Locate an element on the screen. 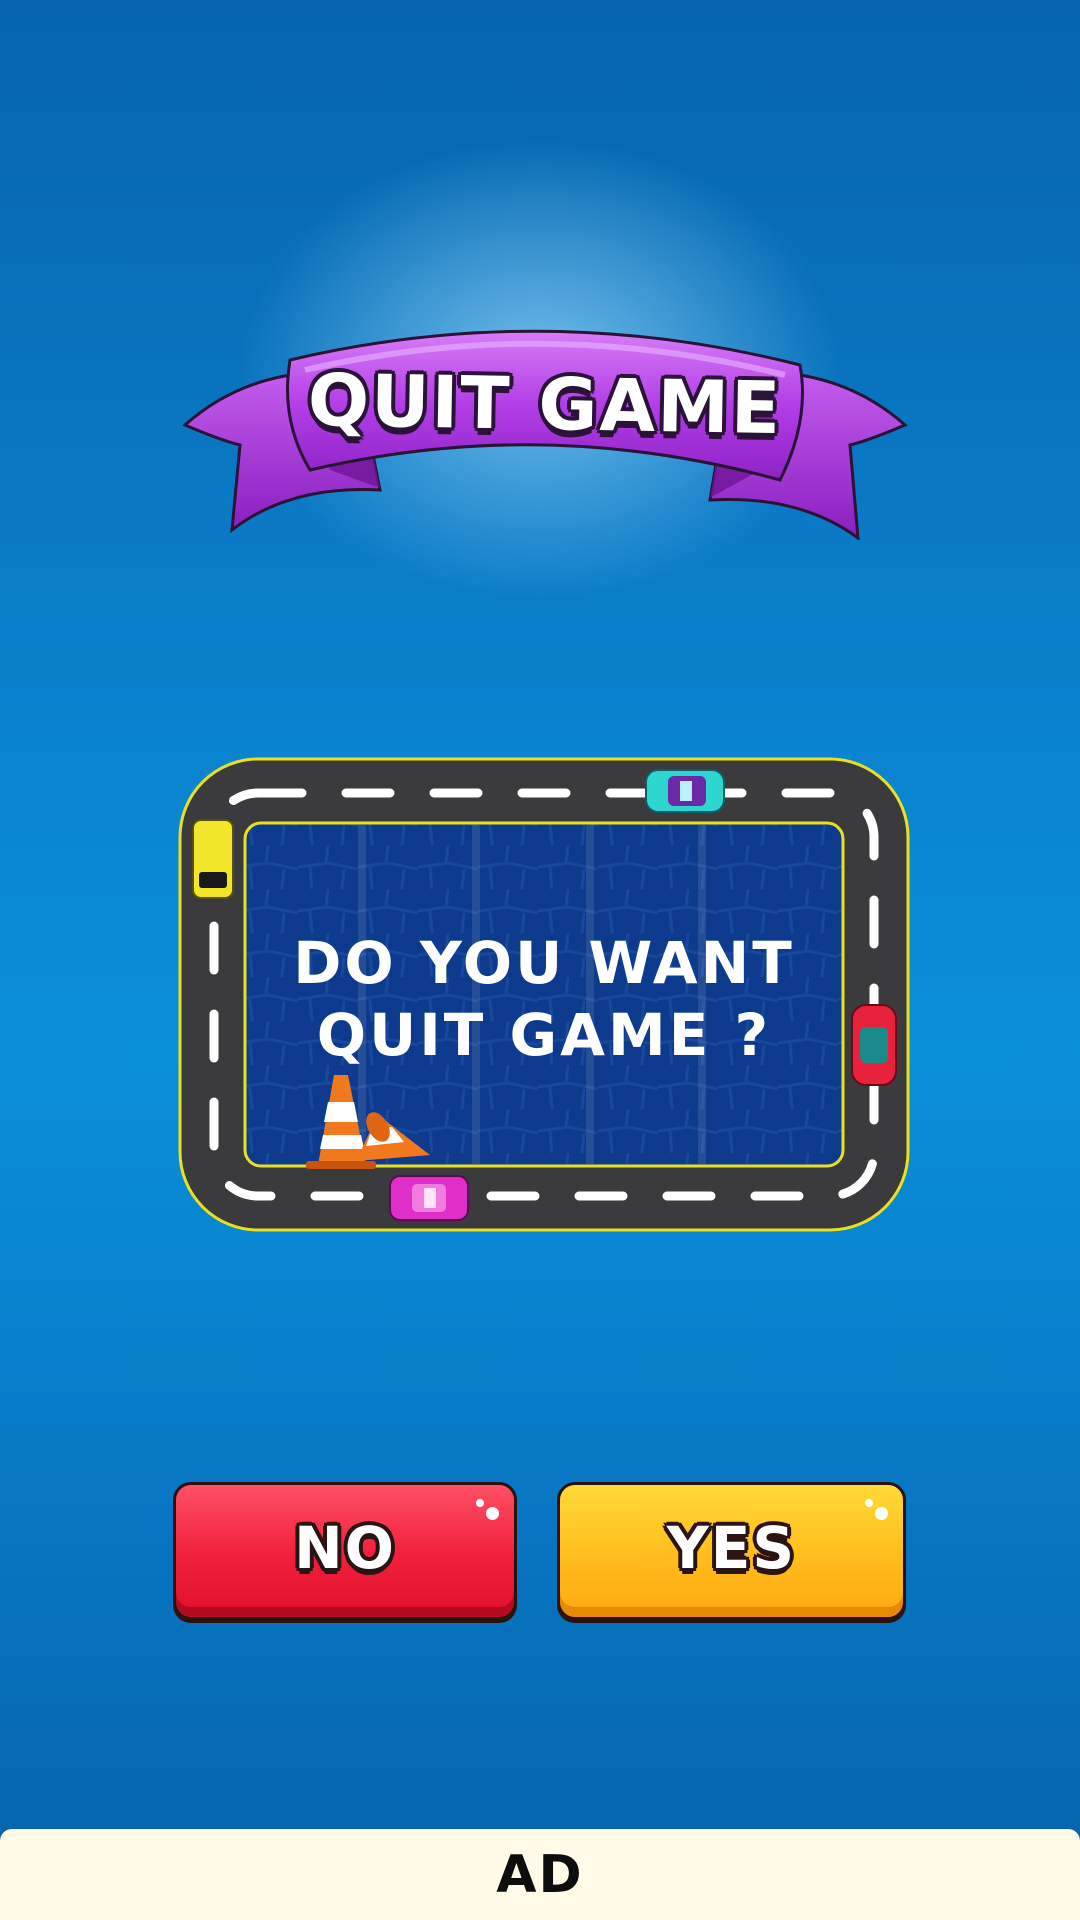  dialog-question: DO YOU WANT QUIT GAME ? is located at coordinates (544, 999).